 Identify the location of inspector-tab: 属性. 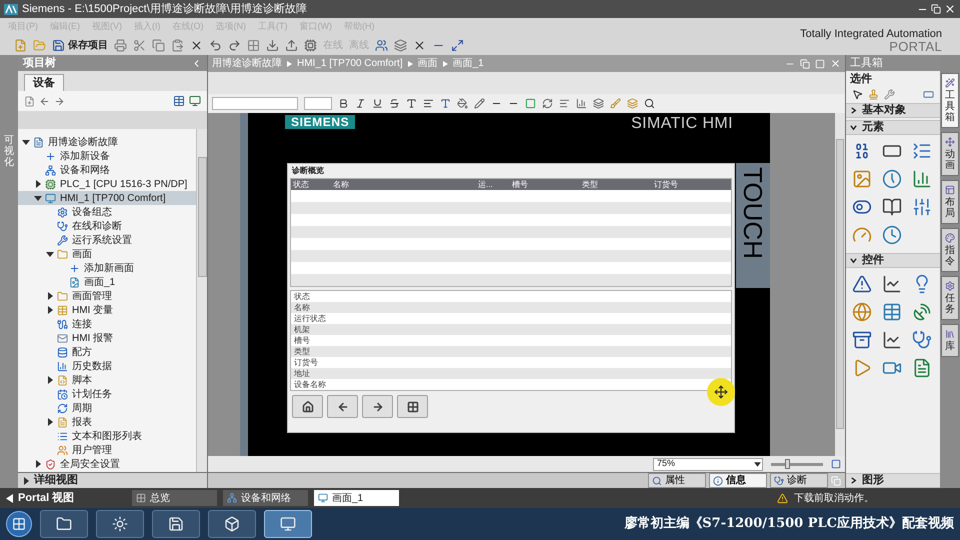
(677, 480).